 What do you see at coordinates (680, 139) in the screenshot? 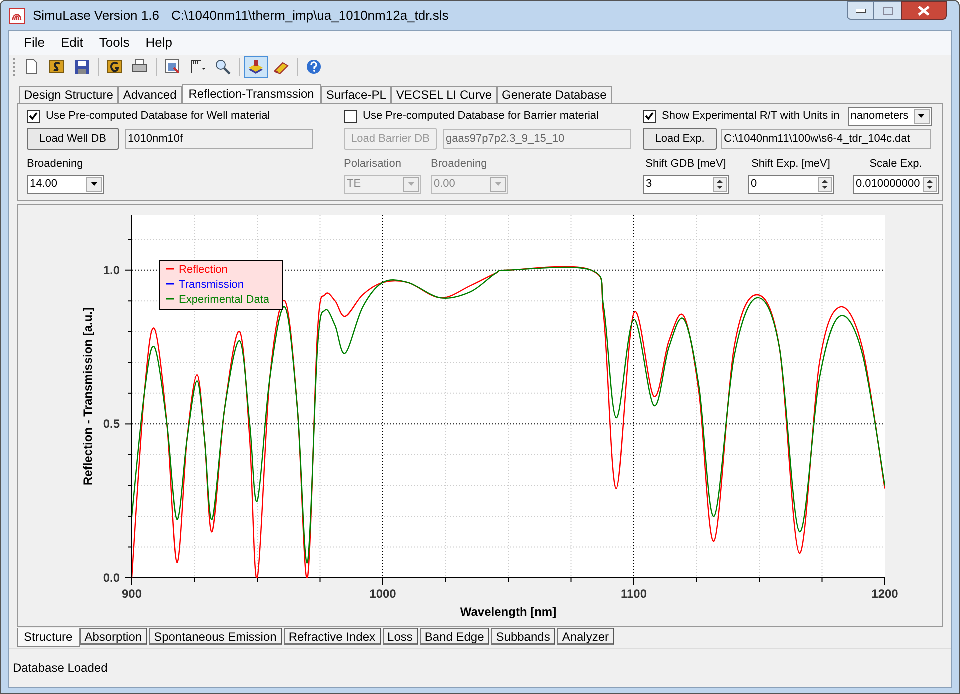
I see `load-exp-button: Load Exp.` at bounding box center [680, 139].